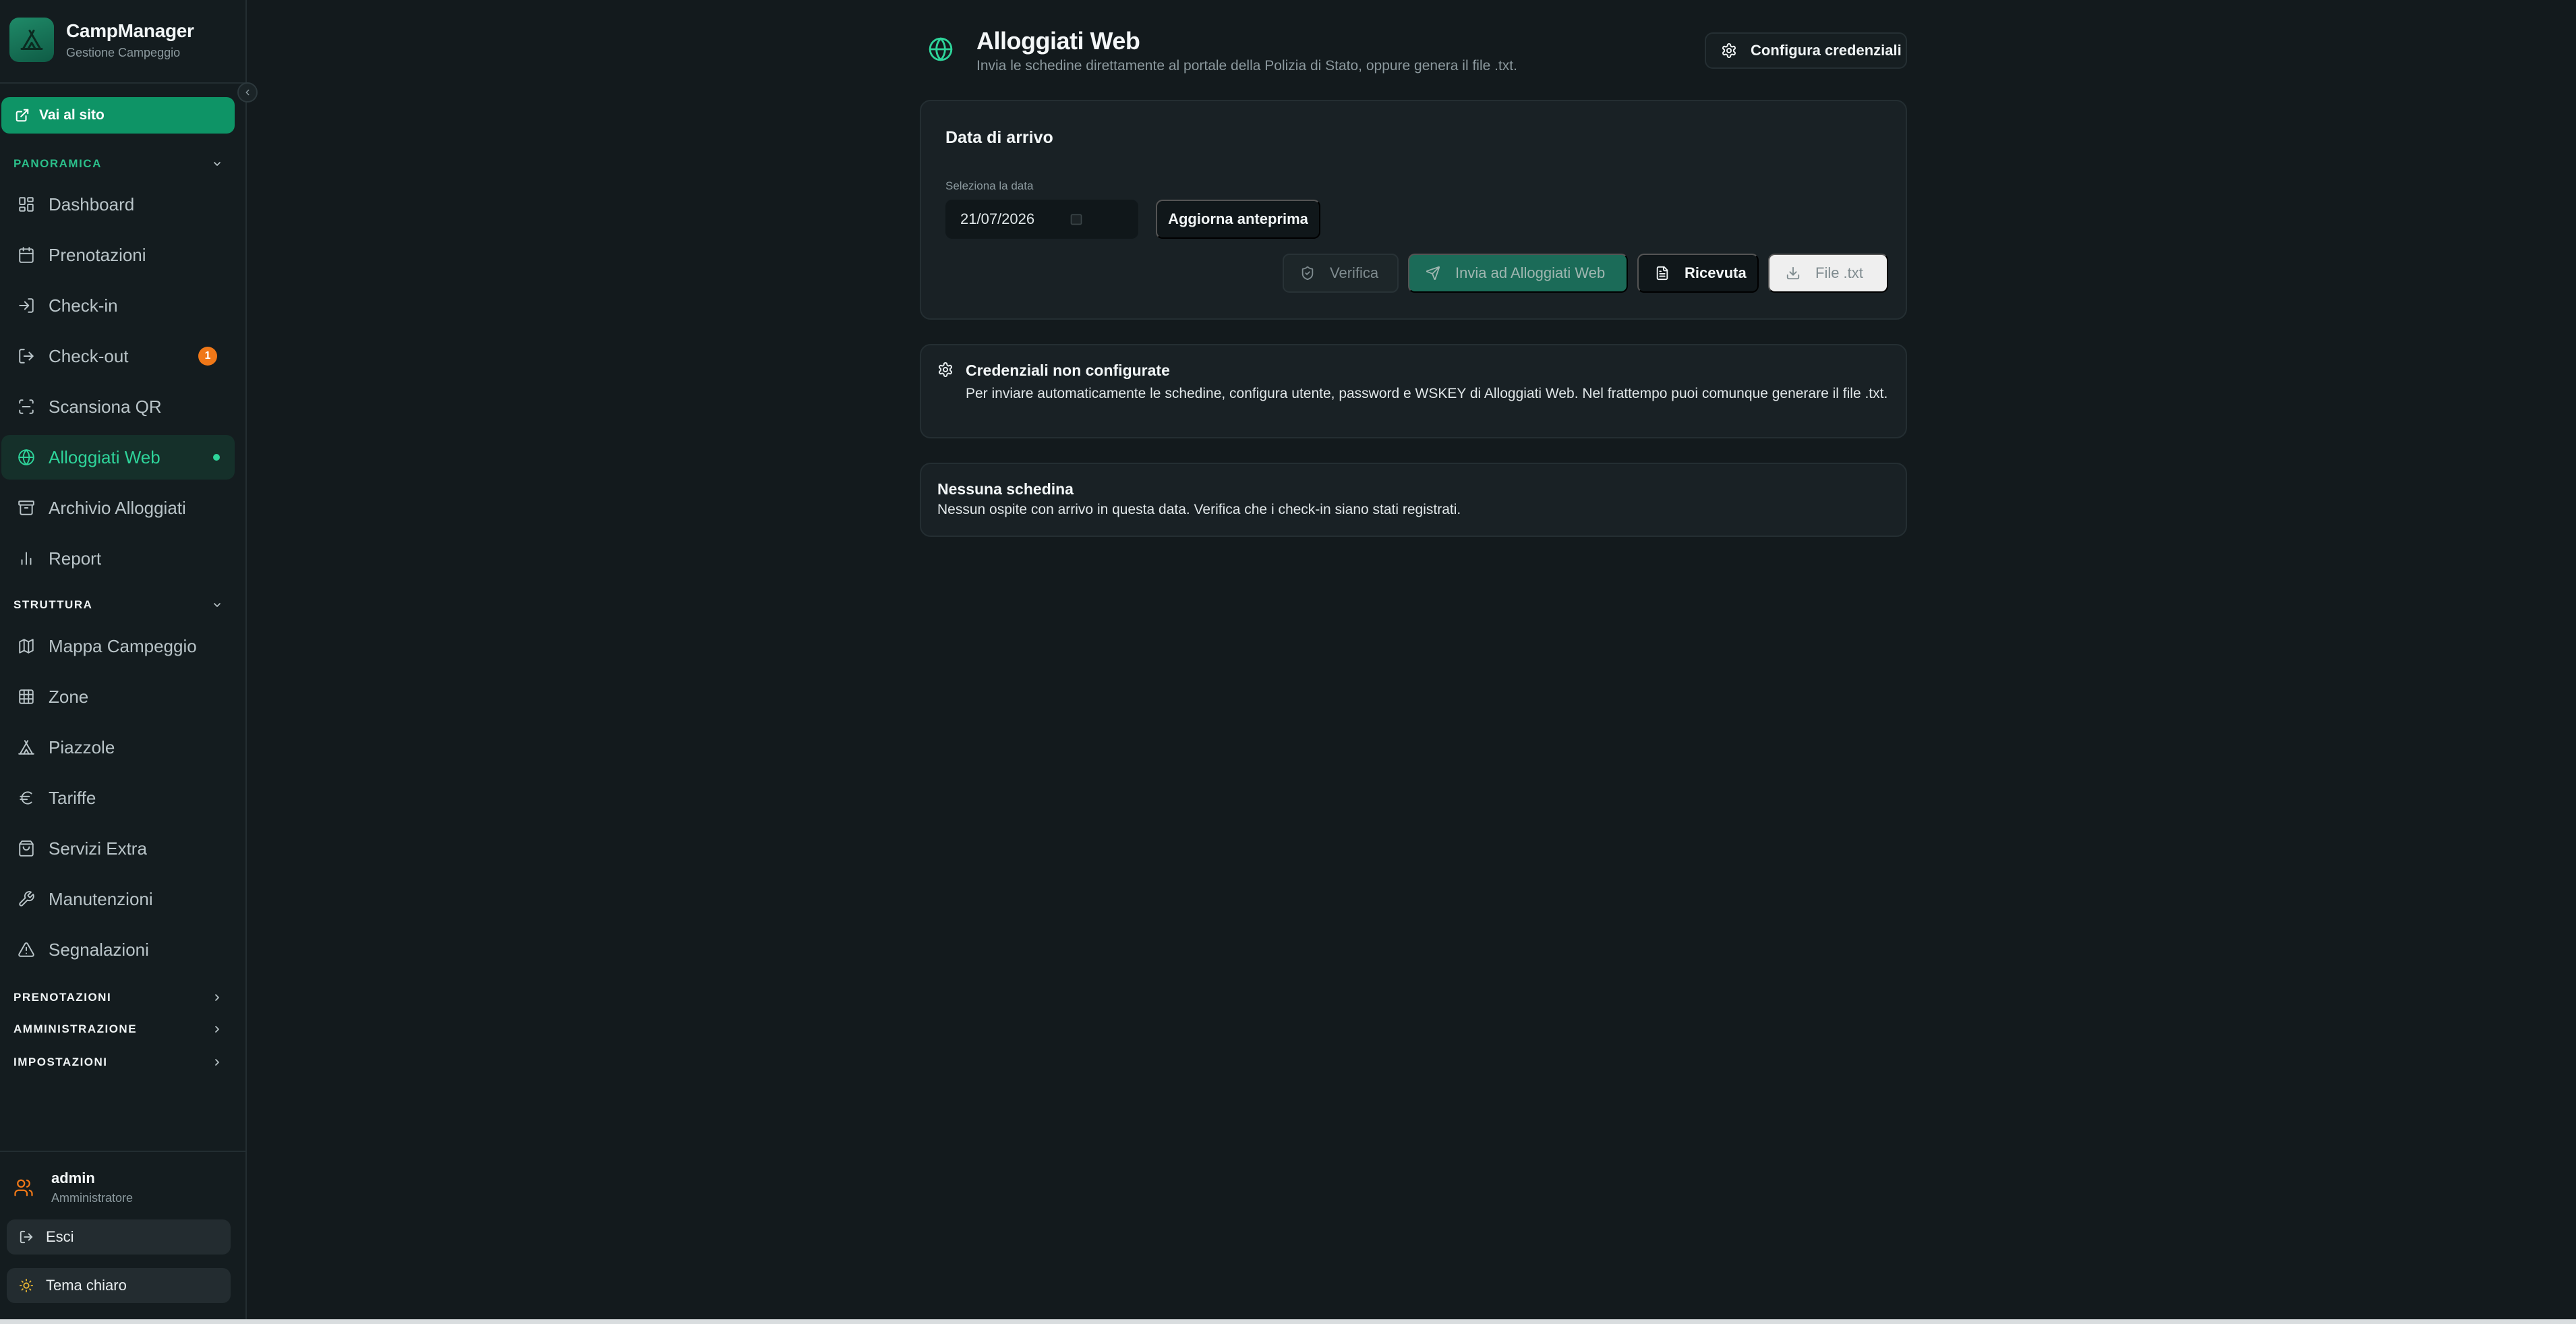 This screenshot has height=1324, width=2576. I want to click on sidebar-item-label: Prenotazioni, so click(98, 254).